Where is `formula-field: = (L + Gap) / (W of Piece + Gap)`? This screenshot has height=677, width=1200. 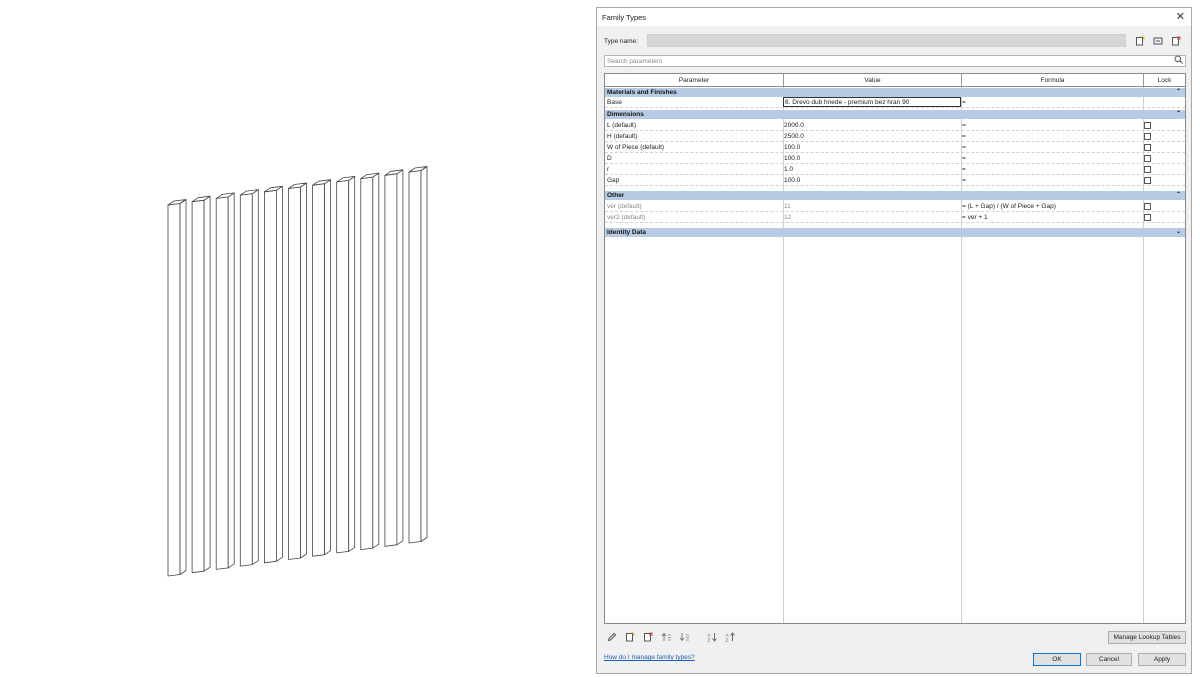
formula-field: = (L + Gap) / (W of Piece + Gap) is located at coordinates (1052, 206).